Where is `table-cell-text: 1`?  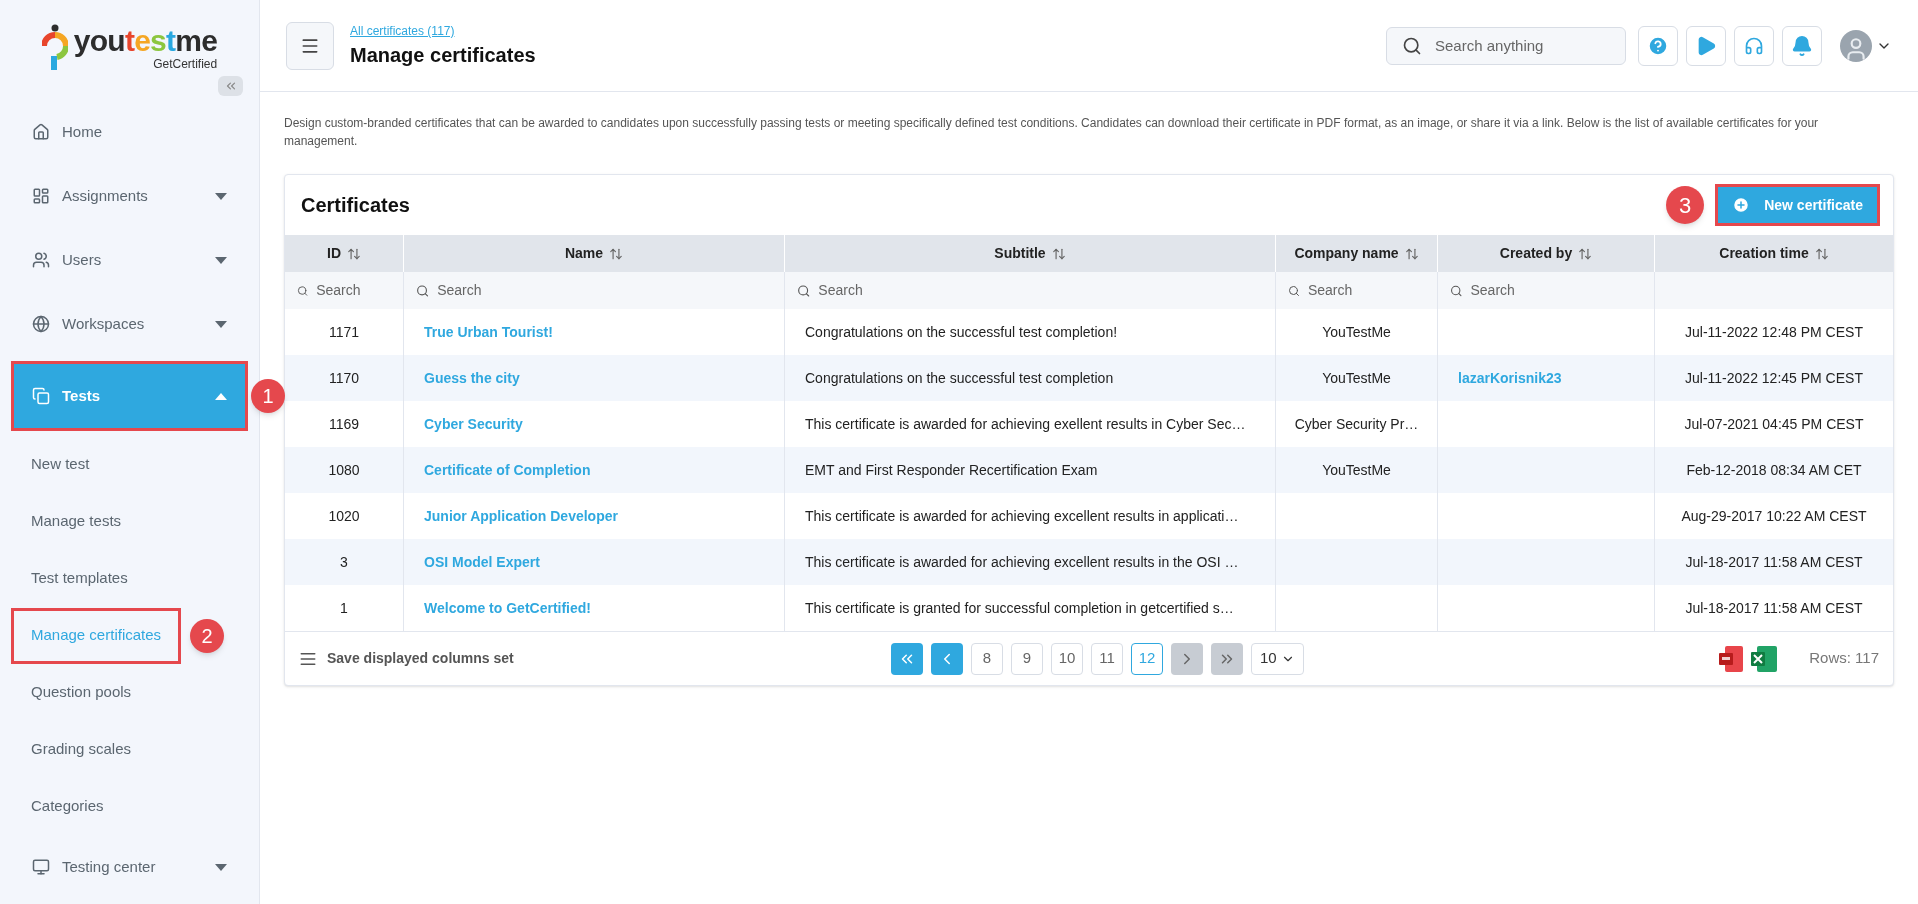
table-cell-text: 1 is located at coordinates (344, 608).